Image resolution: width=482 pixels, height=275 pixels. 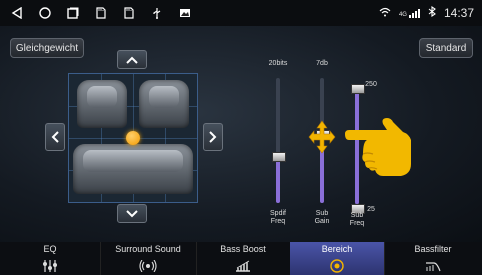 What do you see at coordinates (433, 249) in the screenshot?
I see `tab-bassfilter-label: Bassfilter` at bounding box center [433, 249].